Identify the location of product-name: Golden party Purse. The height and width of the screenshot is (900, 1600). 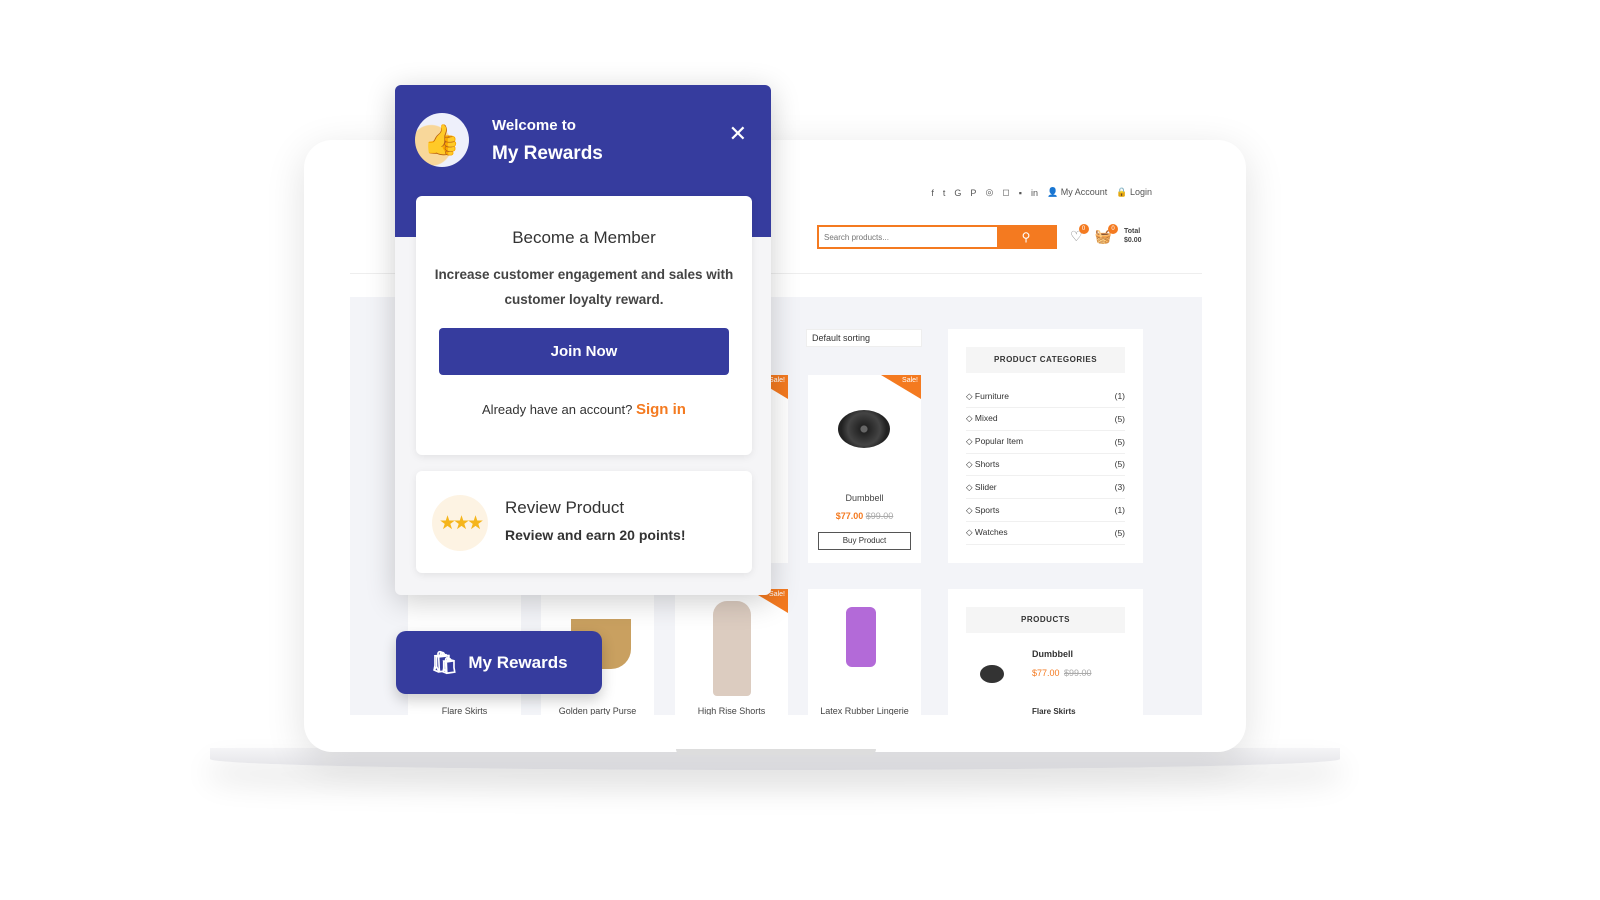
(597, 710).